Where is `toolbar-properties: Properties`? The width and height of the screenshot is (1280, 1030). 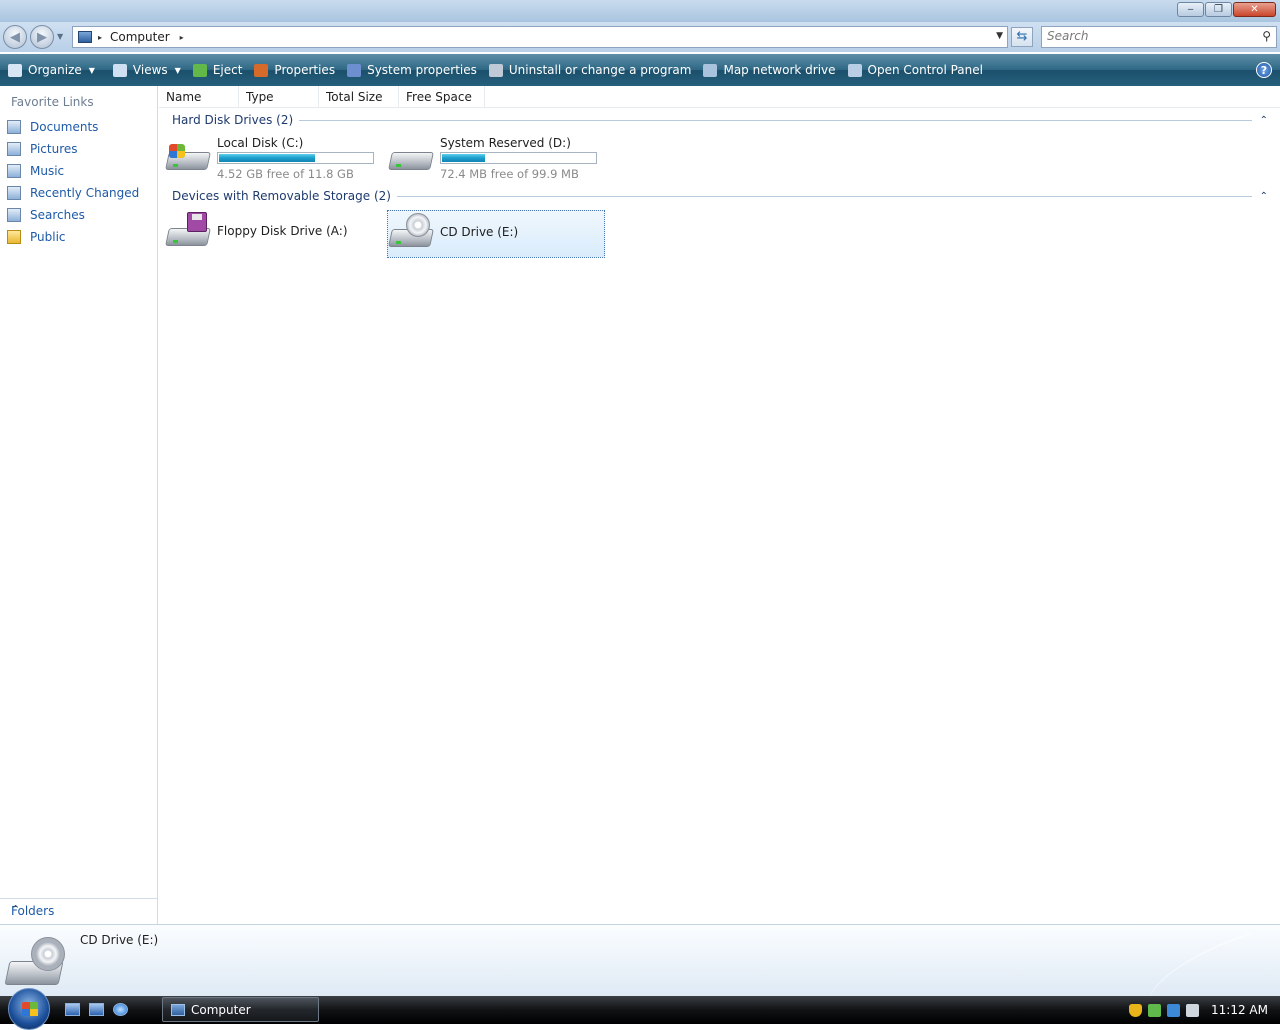
toolbar-properties: Properties is located at coordinates (294, 70).